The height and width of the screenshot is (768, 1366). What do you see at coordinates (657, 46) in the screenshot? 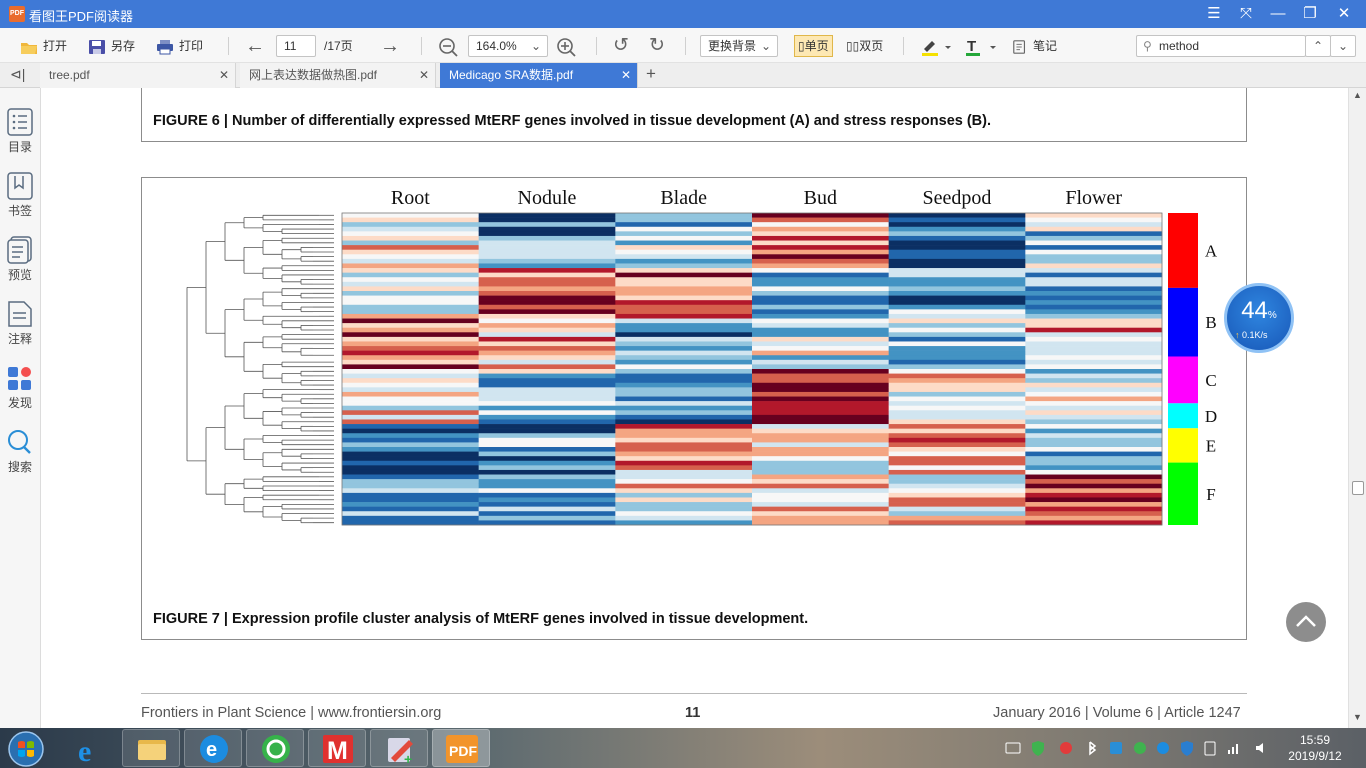
I see `rotate-right-icon: ↻` at bounding box center [657, 46].